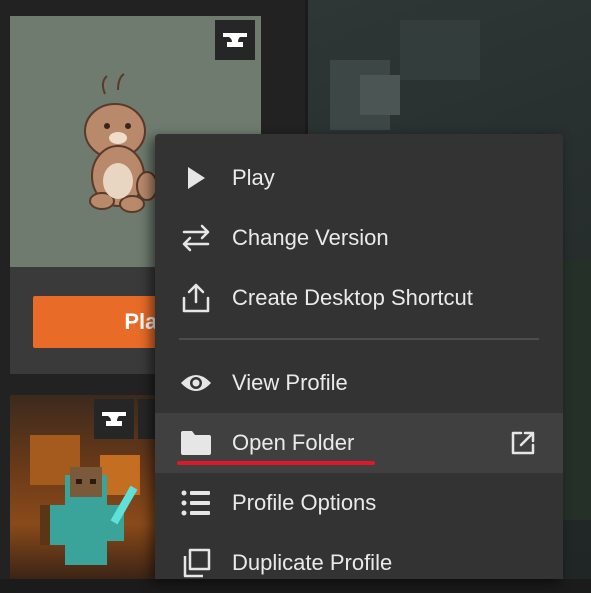  Describe the element at coordinates (352, 297) in the screenshot. I see `menu-item-label: Create Desktop Shortcut` at that location.